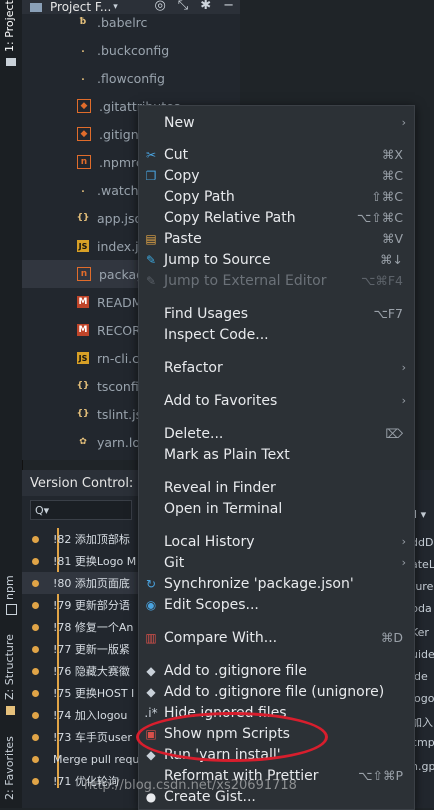 The height and width of the screenshot is (810, 434). What do you see at coordinates (276, 367) in the screenshot?
I see `menu-item-refactor: Refactor ›` at bounding box center [276, 367].